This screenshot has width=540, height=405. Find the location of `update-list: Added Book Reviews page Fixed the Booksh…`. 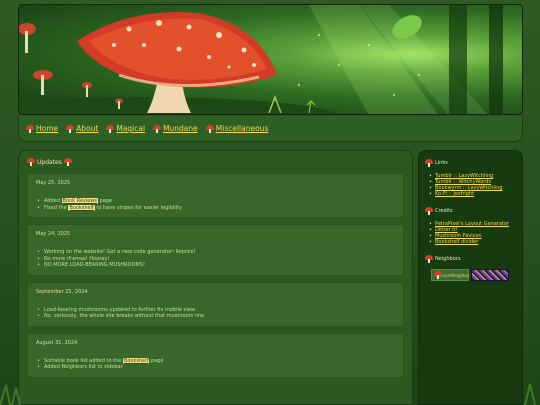

update-list: Added Book Reviews page Fixed the Booksh… is located at coordinates (215, 204).